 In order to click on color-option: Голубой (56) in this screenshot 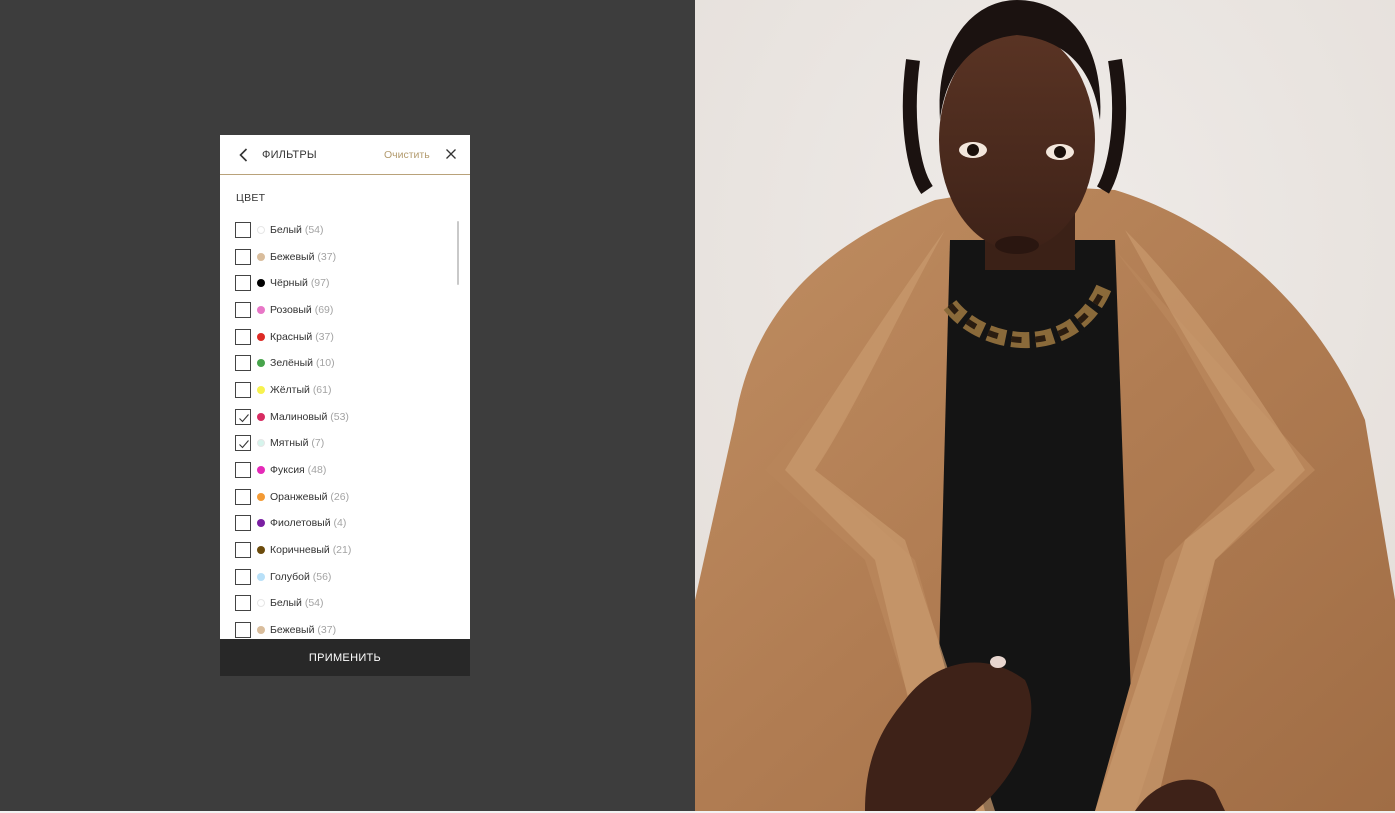, I will do `click(340, 577)`.